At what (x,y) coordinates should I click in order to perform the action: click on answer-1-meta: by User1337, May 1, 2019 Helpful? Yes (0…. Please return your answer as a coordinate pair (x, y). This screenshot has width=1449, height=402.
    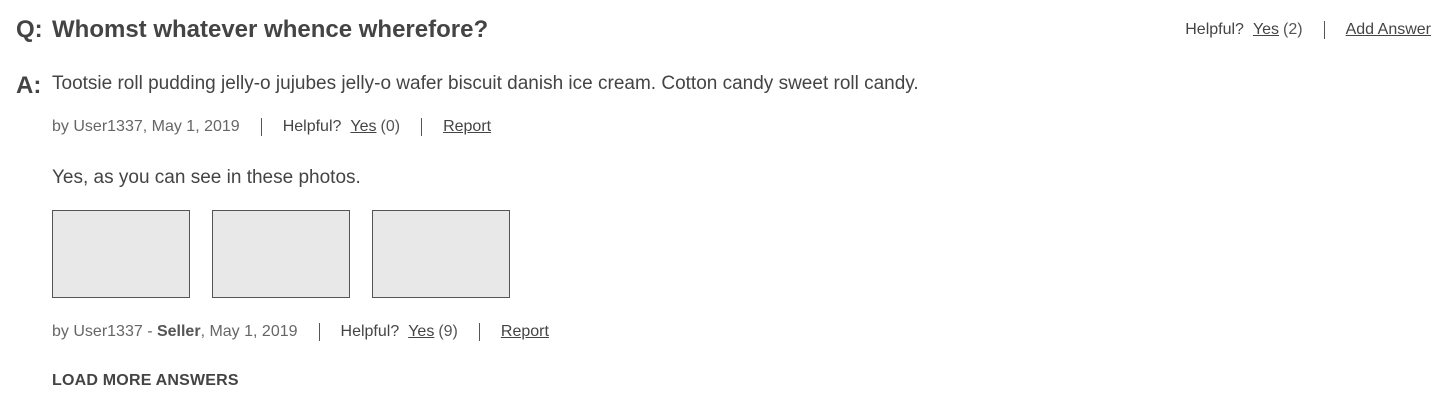
    Looking at the image, I should click on (271, 127).